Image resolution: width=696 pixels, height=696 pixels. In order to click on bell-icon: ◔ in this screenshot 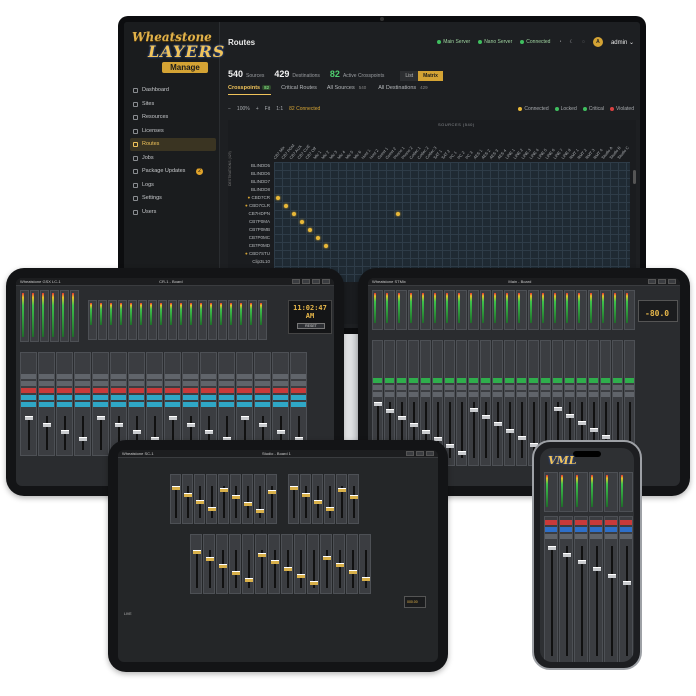, I will do `click(559, 42)`.